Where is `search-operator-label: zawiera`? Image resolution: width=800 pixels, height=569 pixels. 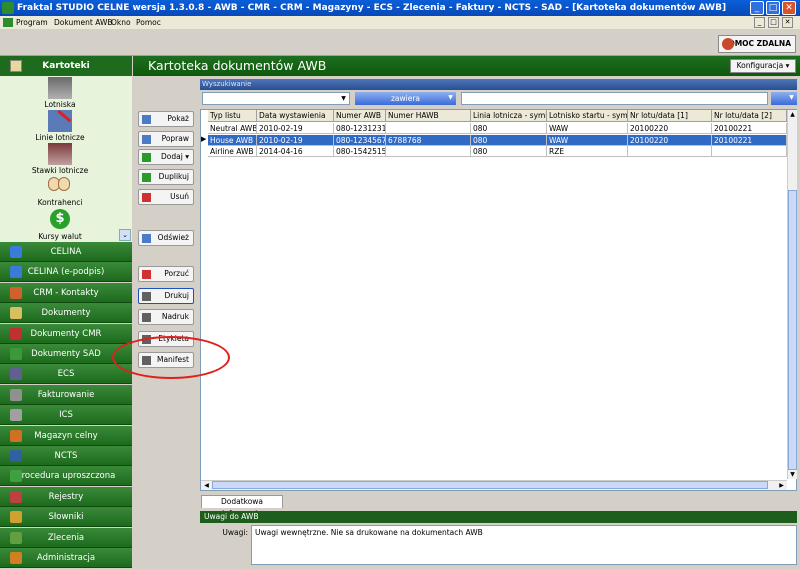
search-operator-label: zawiera is located at coordinates (405, 98).